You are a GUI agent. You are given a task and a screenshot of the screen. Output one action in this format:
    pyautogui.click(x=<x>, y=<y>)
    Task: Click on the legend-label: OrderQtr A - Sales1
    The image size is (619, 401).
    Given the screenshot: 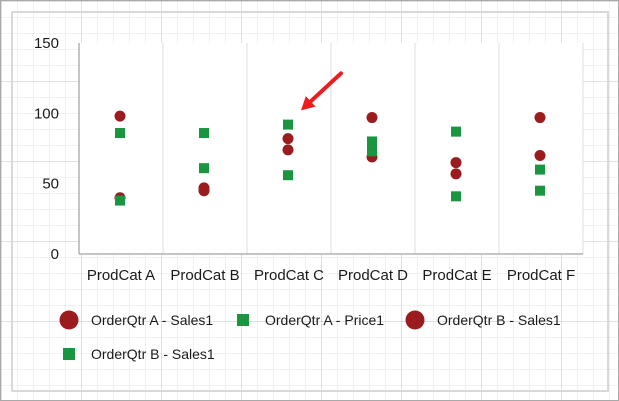 What is the action you would take?
    pyautogui.click(x=152, y=320)
    